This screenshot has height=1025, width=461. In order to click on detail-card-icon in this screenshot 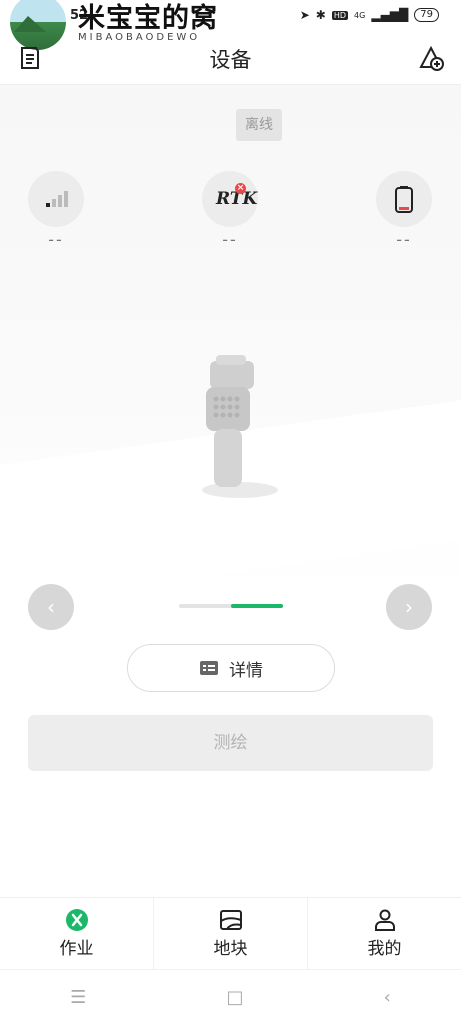, I will do `click(209, 668)`.